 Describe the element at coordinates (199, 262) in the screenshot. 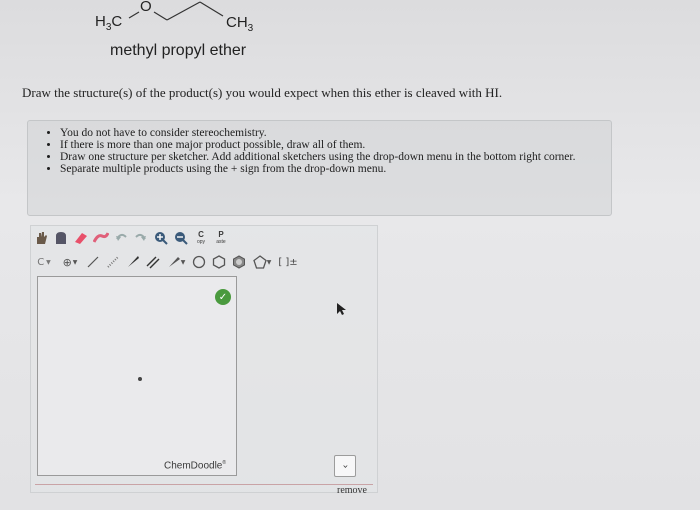

I see `cyclopropane-icon` at that location.